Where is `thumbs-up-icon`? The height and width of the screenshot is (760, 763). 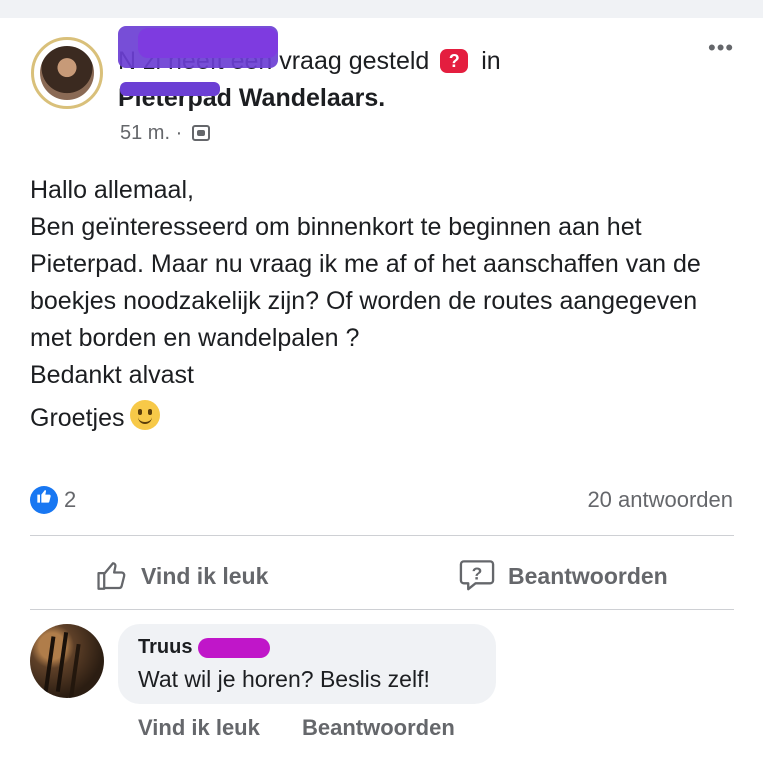
thumbs-up-icon is located at coordinates (111, 576).